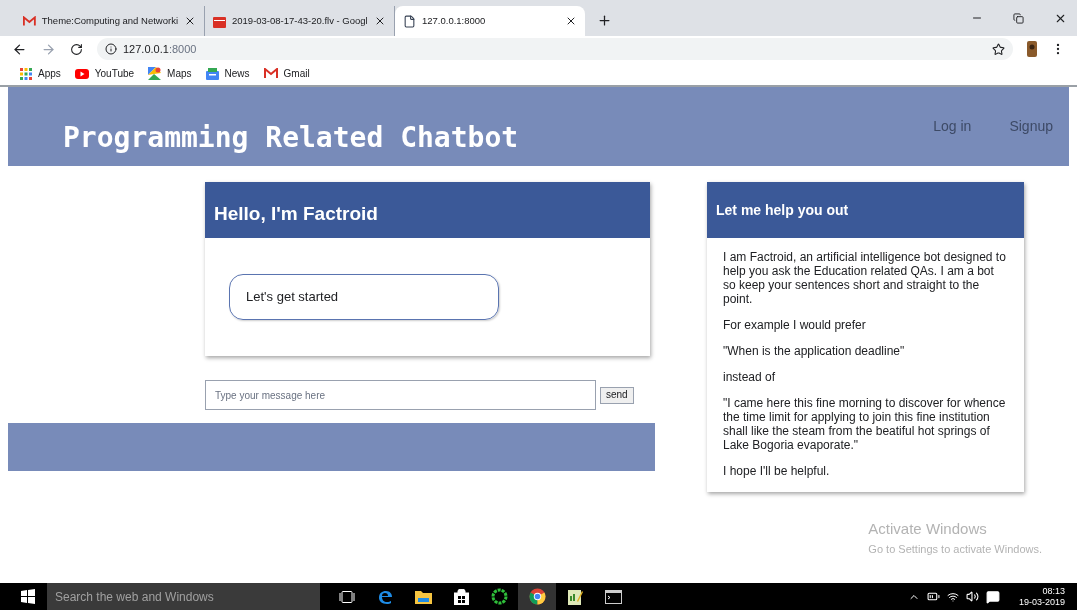 The width and height of the screenshot is (1077, 610). Describe the element at coordinates (499, 596) in the screenshot. I see `ring-icon` at that location.